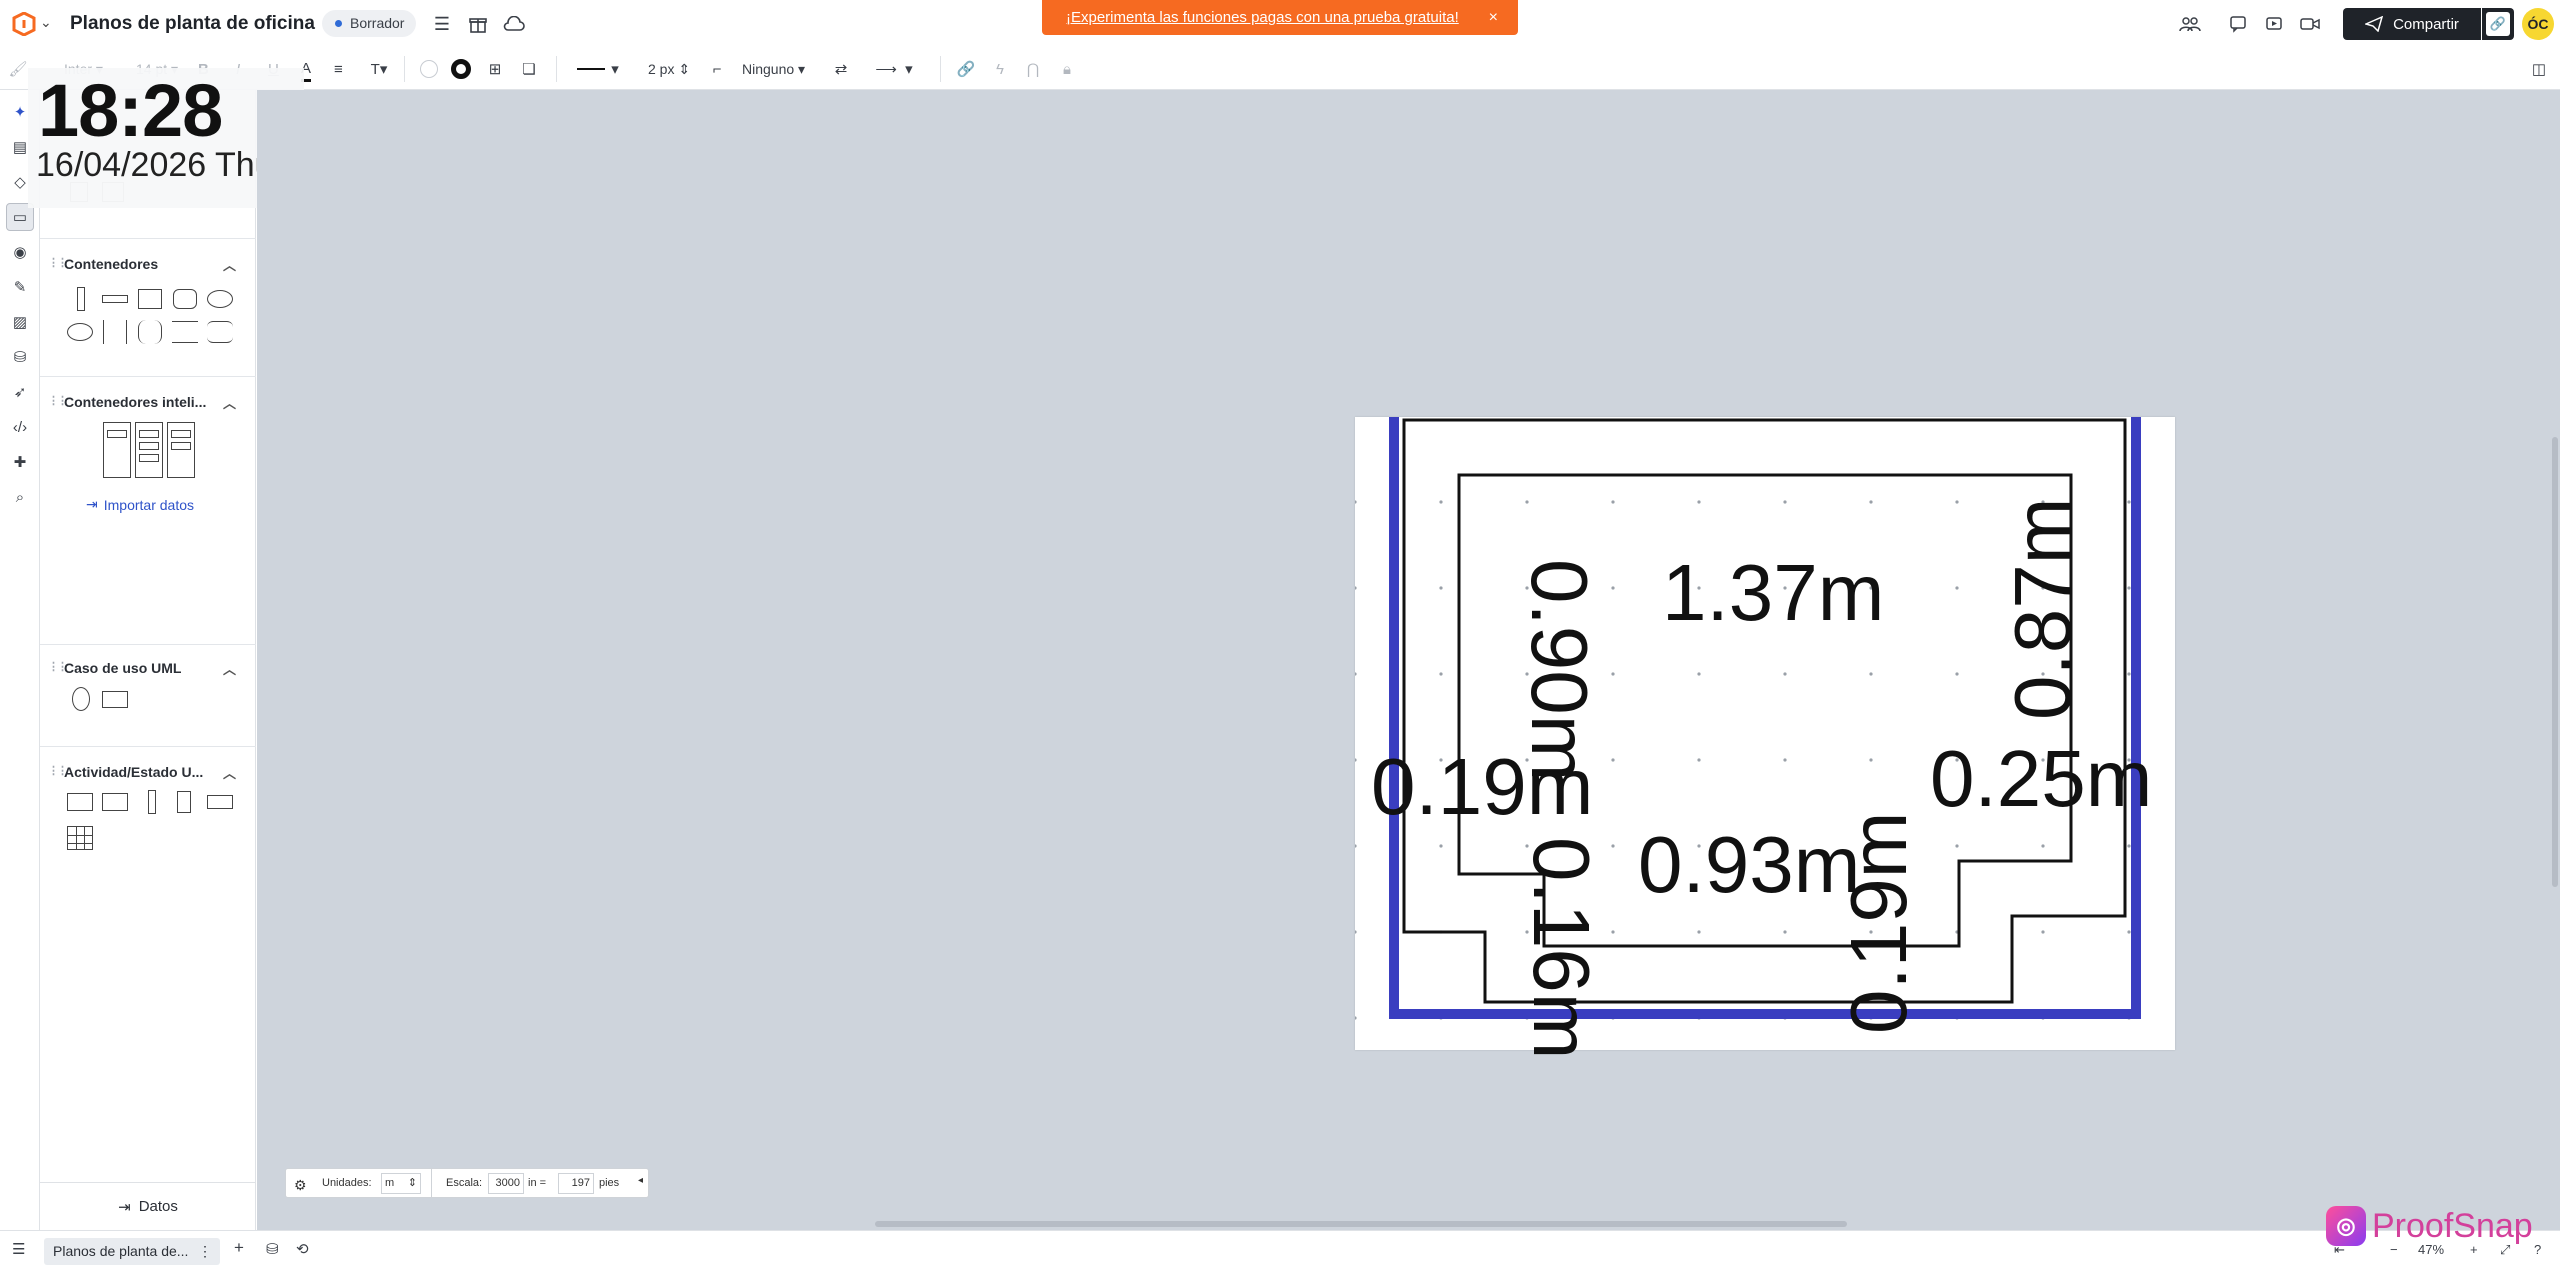  I want to click on vertical-pool-shape, so click(81, 299).